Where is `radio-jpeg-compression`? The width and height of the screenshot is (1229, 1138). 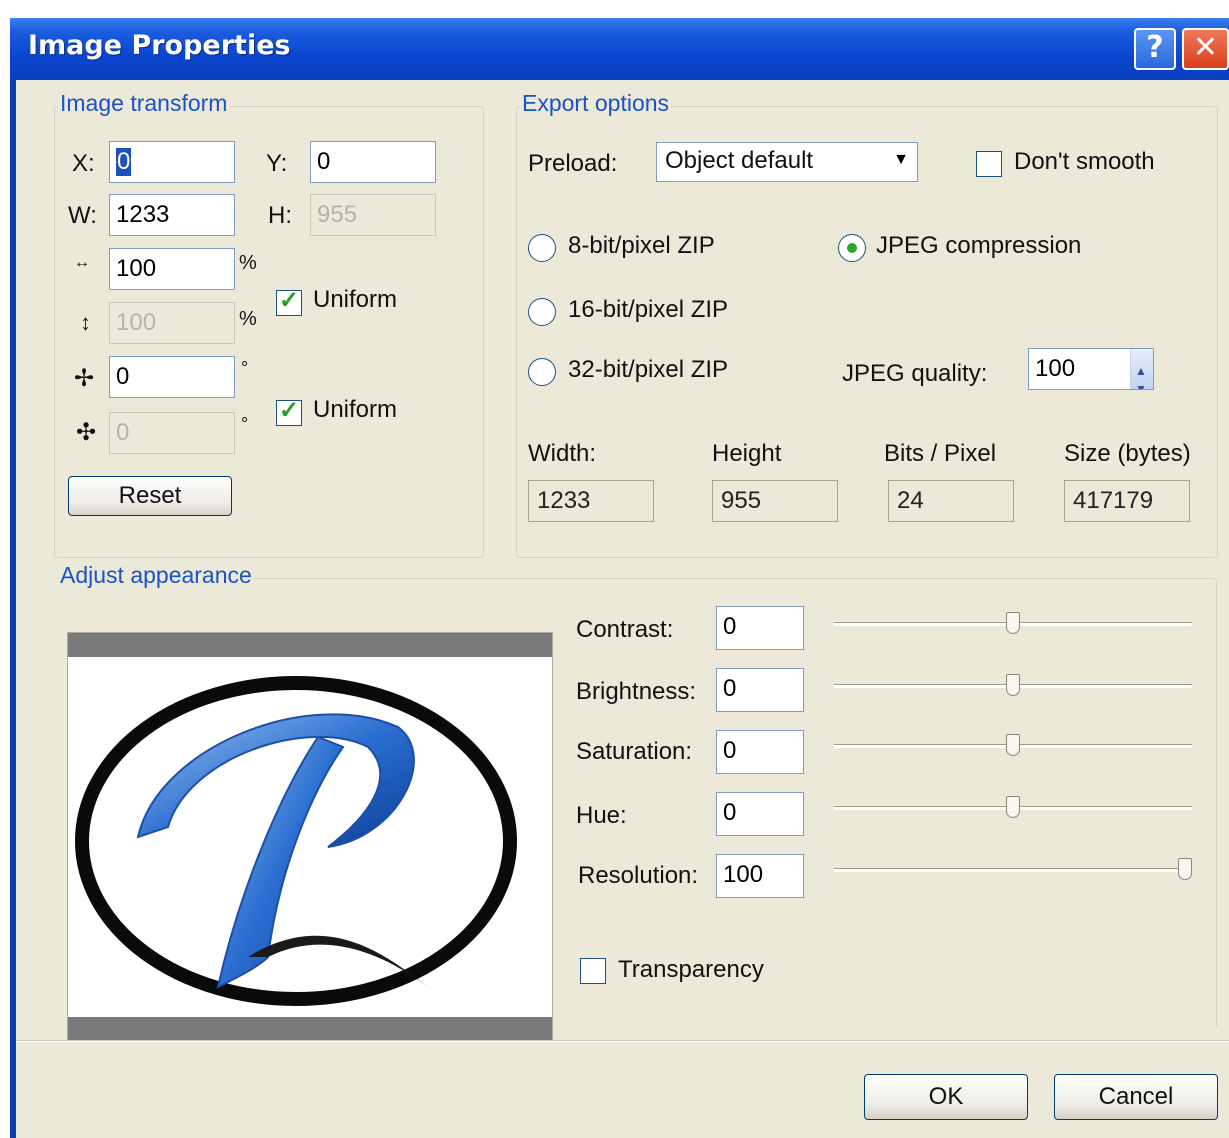 radio-jpeg-compression is located at coordinates (852, 248).